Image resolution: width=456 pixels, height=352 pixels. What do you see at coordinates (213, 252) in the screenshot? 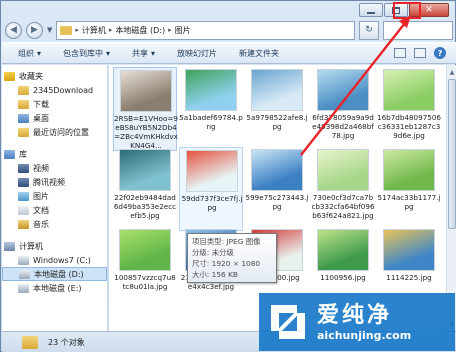
I see `tooltip-rating: 分级: 未分级` at bounding box center [213, 252].